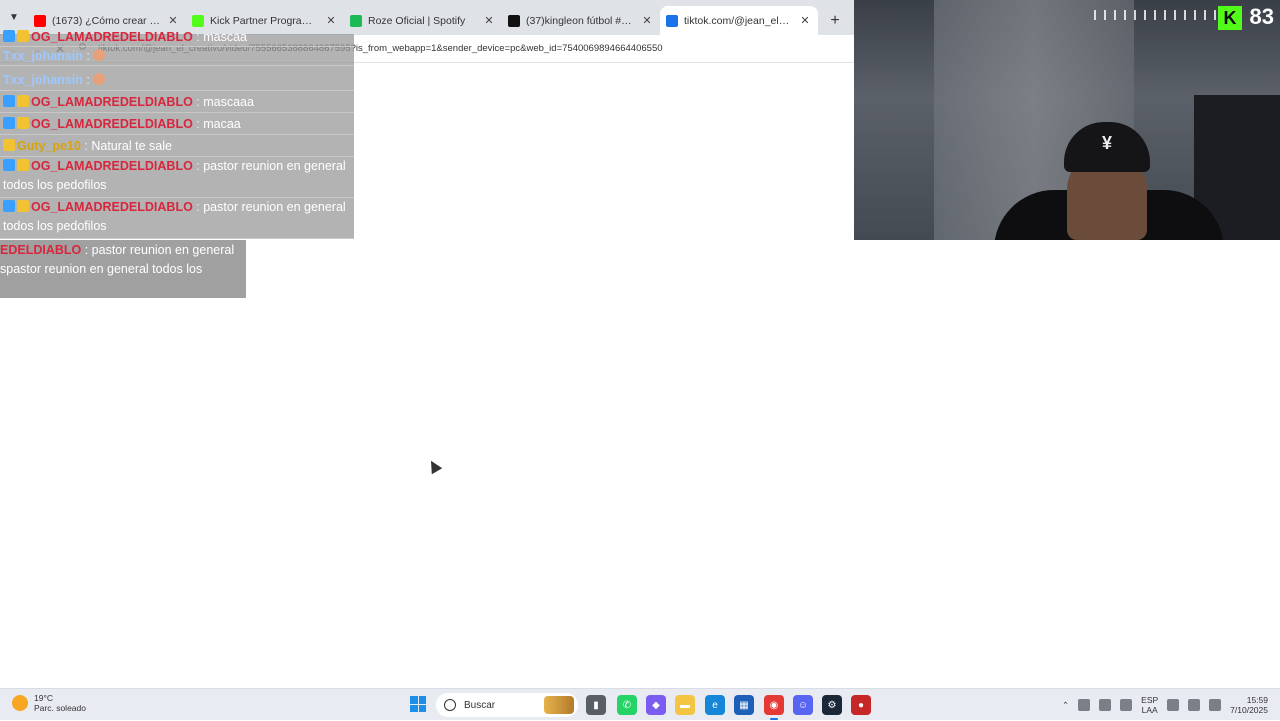 Image resolution: width=1280 pixels, height=721 pixels. I want to click on string-lights, so click(1159, 15).